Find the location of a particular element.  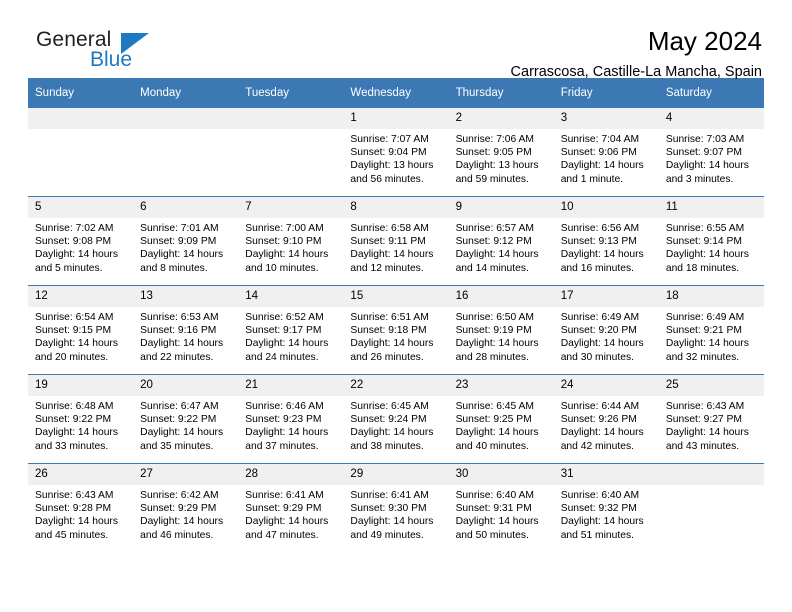

day-number: 4 is located at coordinates (711, 118).